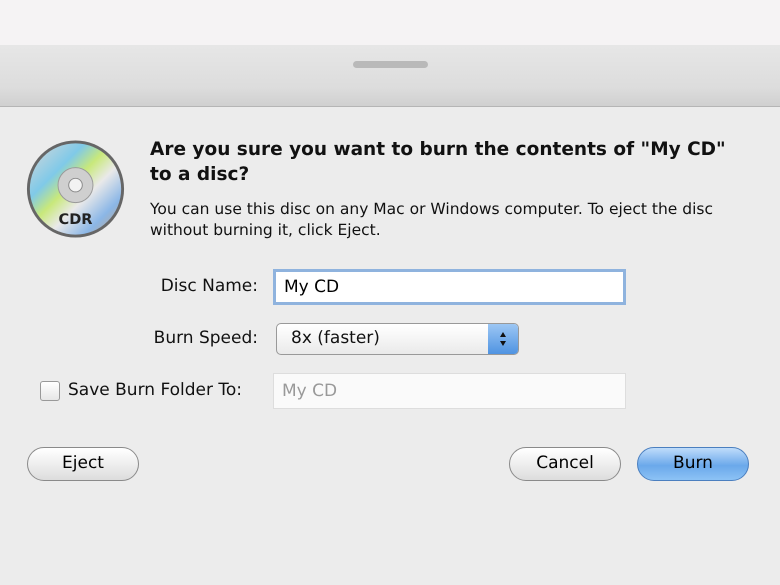 The width and height of the screenshot is (780, 585). Describe the element at coordinates (449, 287) in the screenshot. I see `disc-name-field: My CD` at that location.